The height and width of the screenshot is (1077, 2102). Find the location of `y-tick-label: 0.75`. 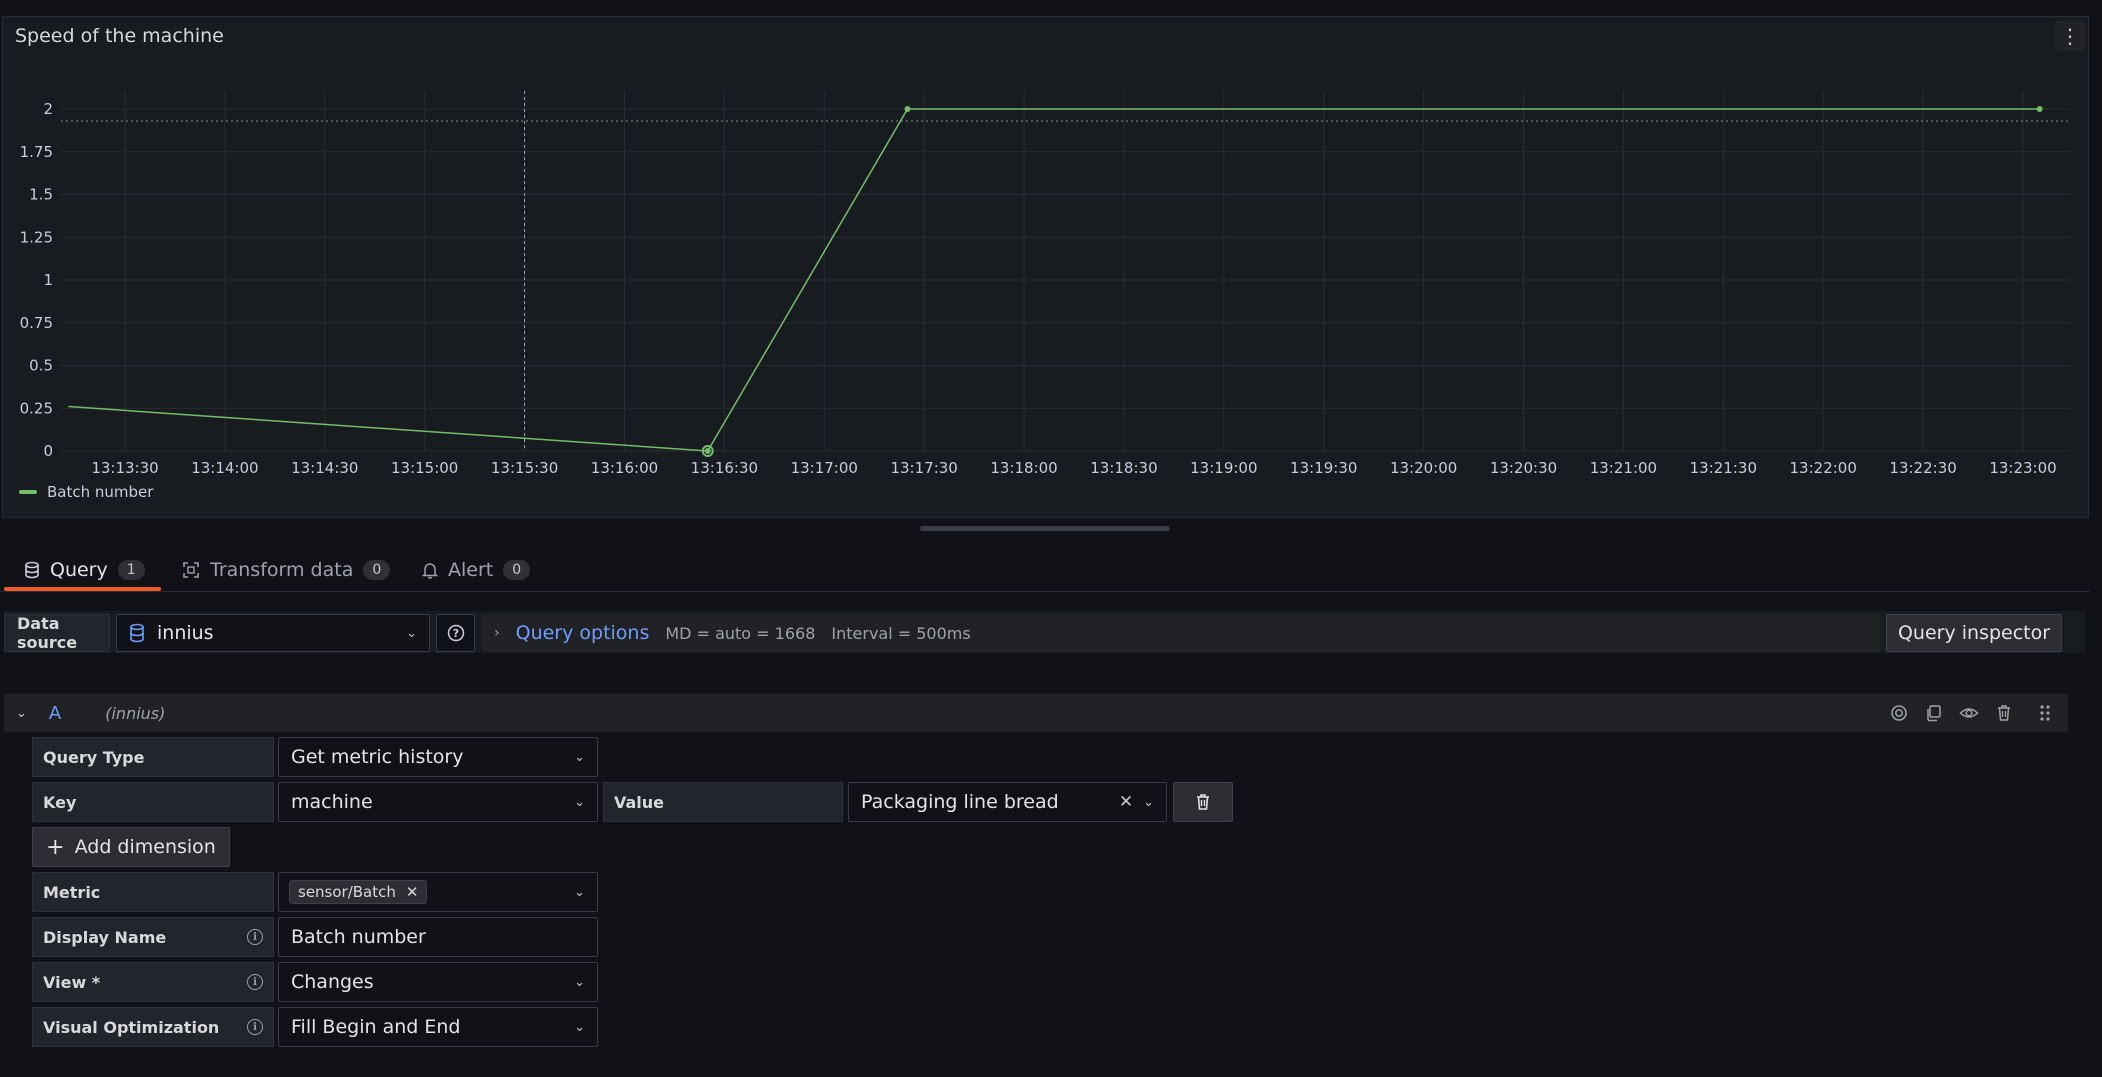

y-tick-label: 0.75 is located at coordinates (36, 323).